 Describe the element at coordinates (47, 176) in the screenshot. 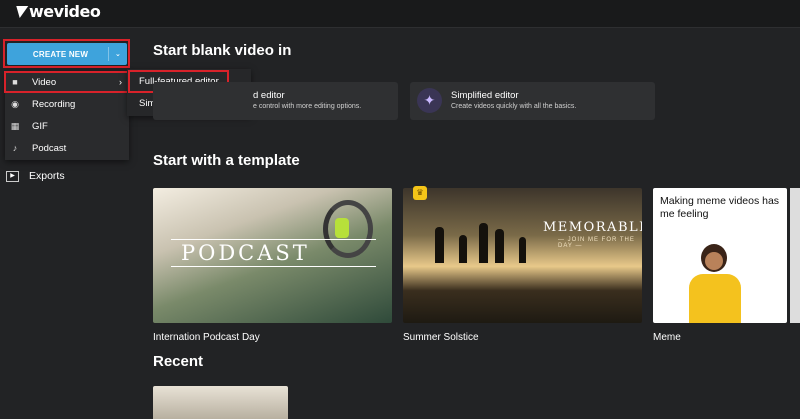

I see `exports-label: Exports` at that location.